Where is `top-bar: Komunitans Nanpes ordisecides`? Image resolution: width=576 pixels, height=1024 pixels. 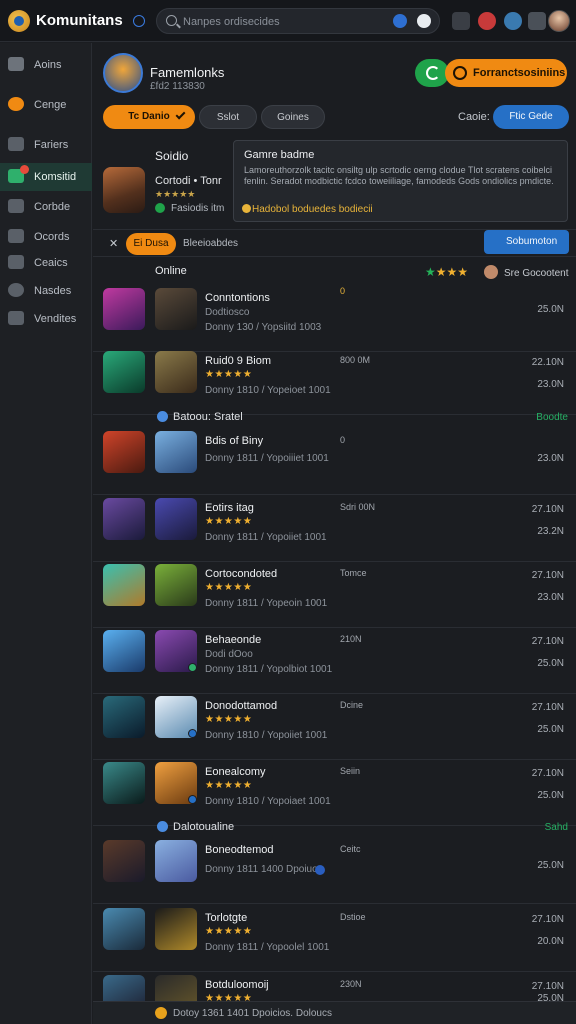 top-bar: Komunitans Nanpes ordisecides is located at coordinates (288, 21).